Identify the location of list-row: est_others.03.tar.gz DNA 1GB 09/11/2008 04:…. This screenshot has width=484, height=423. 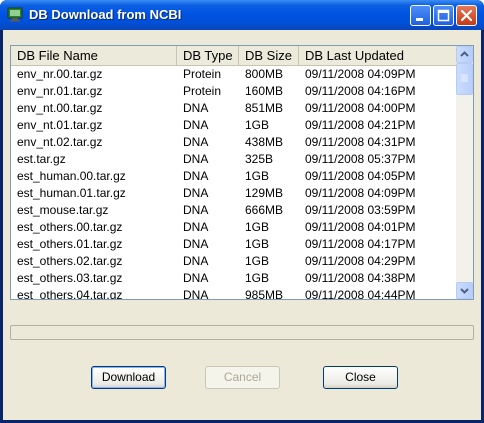
(233, 278).